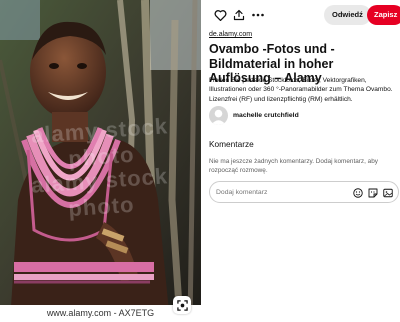 The height and width of the screenshot is (322, 400). I want to click on avatar, so click(218, 115).